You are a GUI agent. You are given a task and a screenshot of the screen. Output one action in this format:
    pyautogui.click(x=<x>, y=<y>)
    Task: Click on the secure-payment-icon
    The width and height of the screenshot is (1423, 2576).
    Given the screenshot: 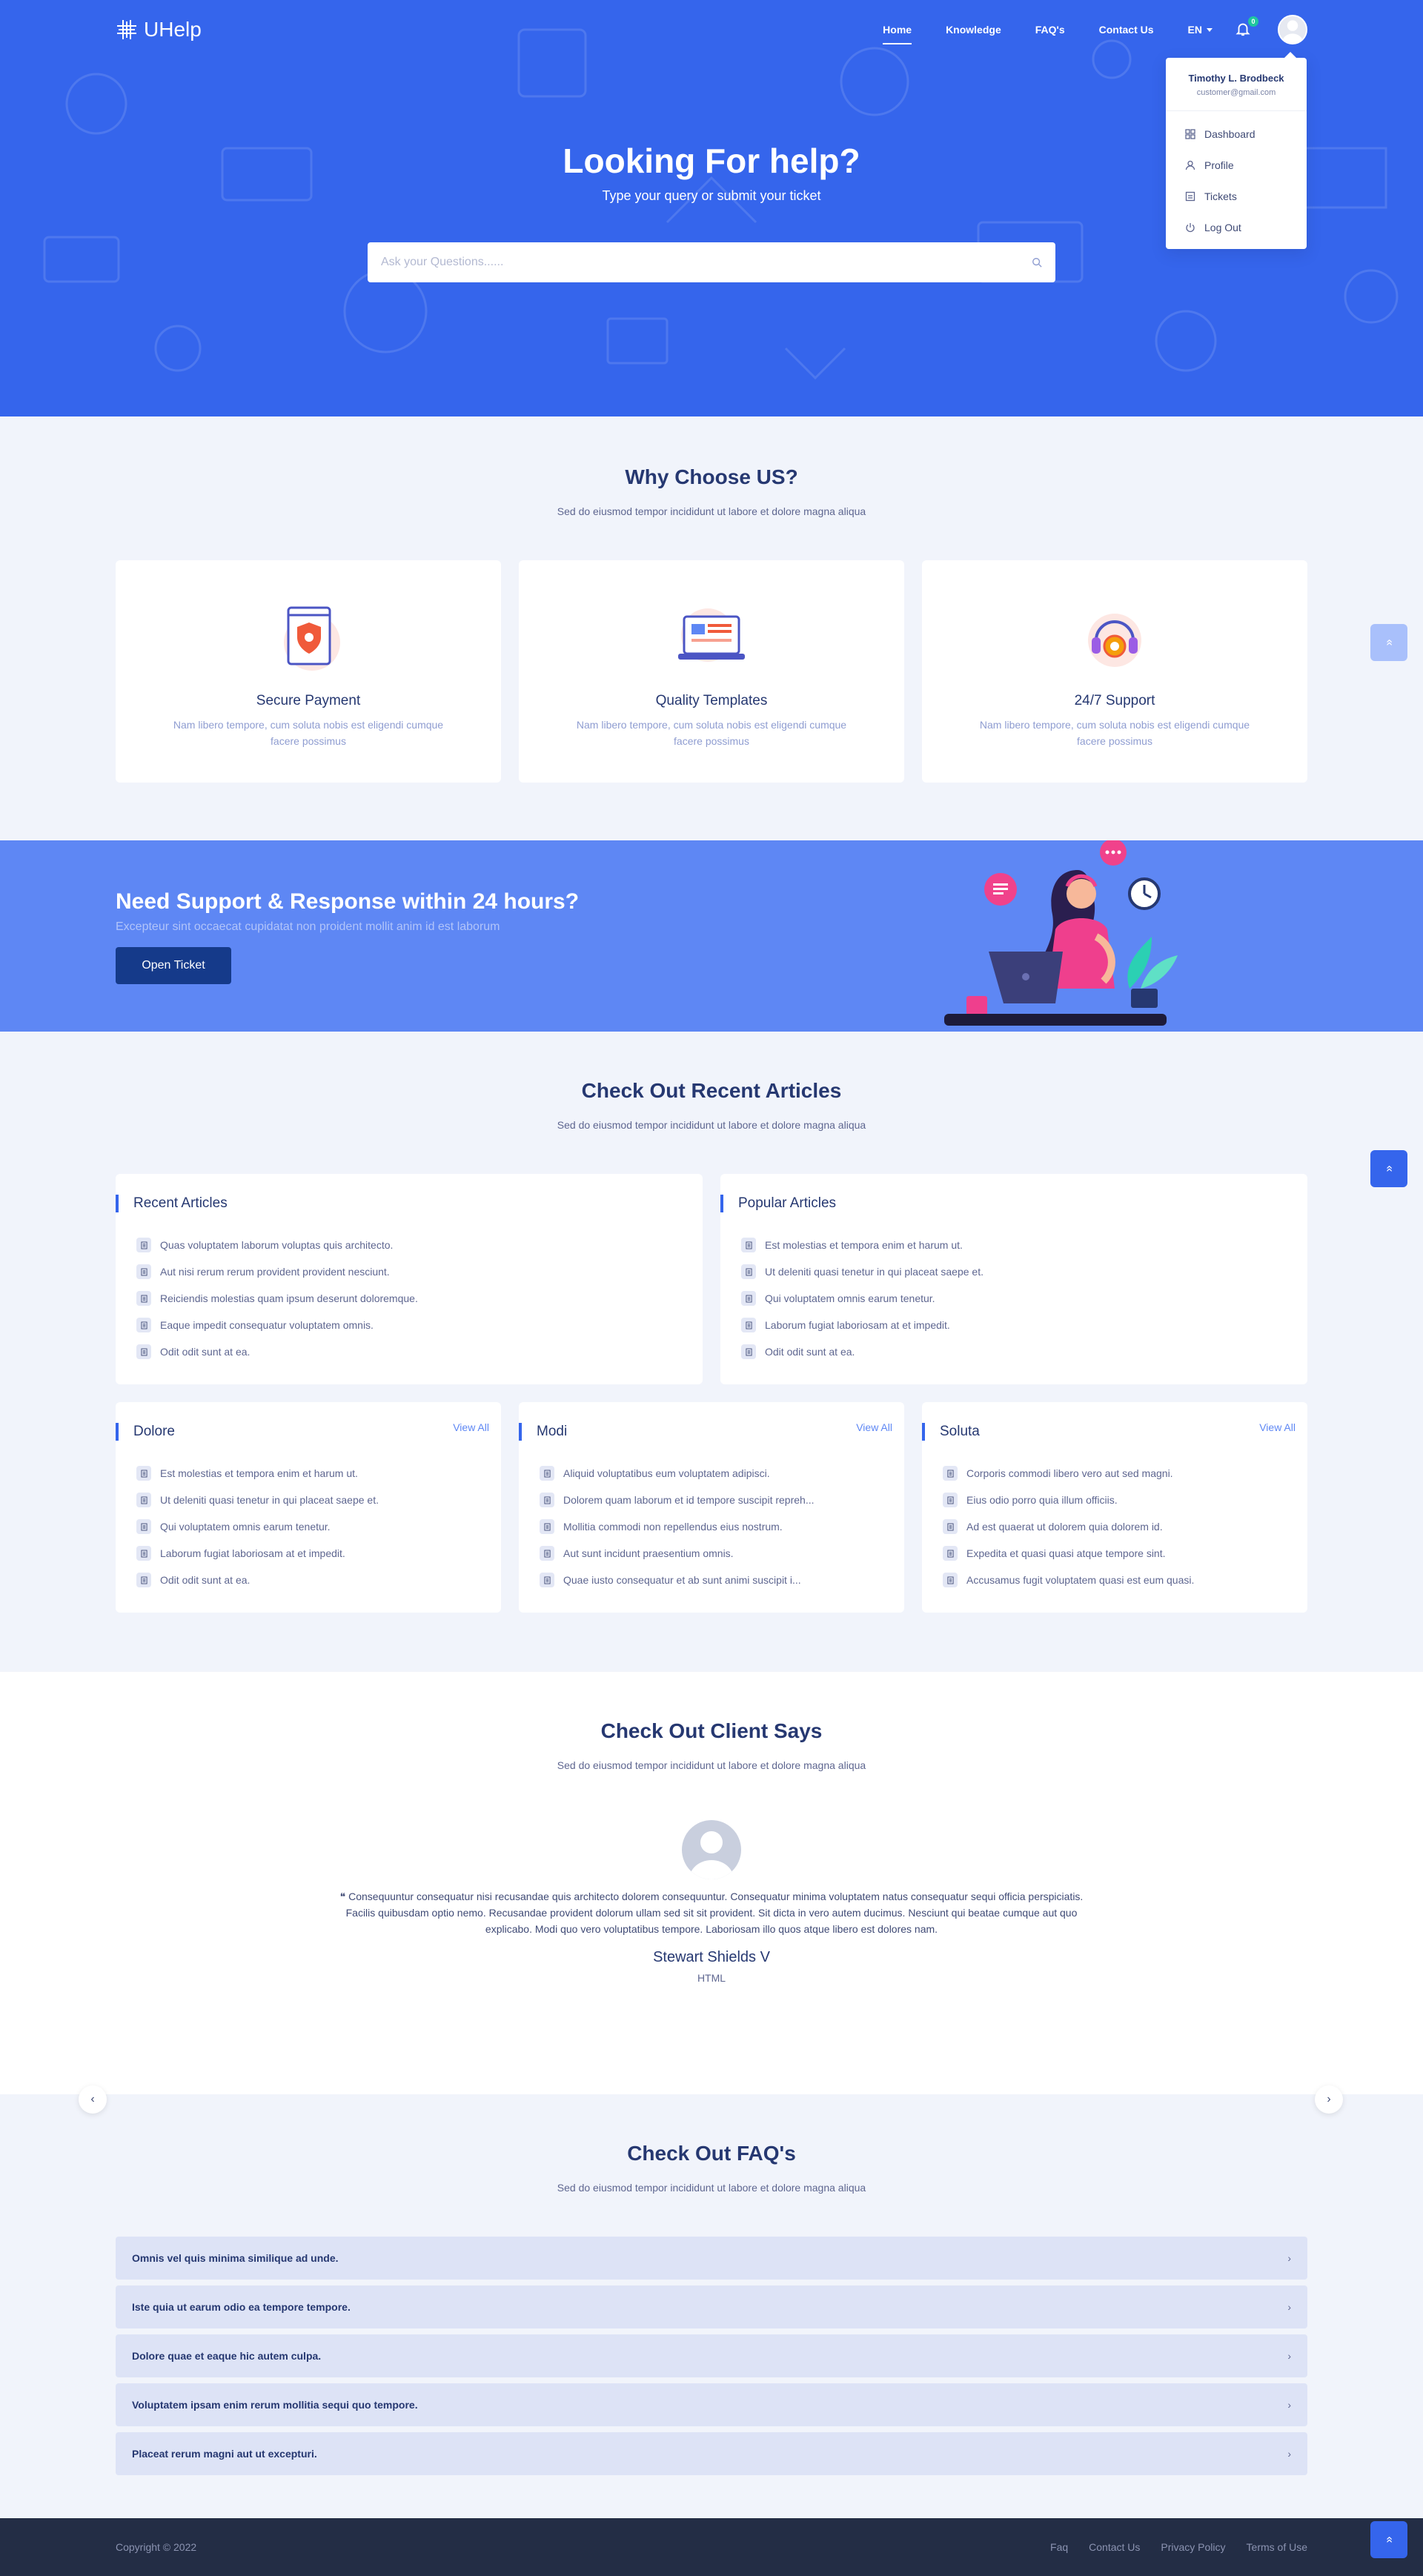 What is the action you would take?
    pyautogui.click(x=312, y=638)
    